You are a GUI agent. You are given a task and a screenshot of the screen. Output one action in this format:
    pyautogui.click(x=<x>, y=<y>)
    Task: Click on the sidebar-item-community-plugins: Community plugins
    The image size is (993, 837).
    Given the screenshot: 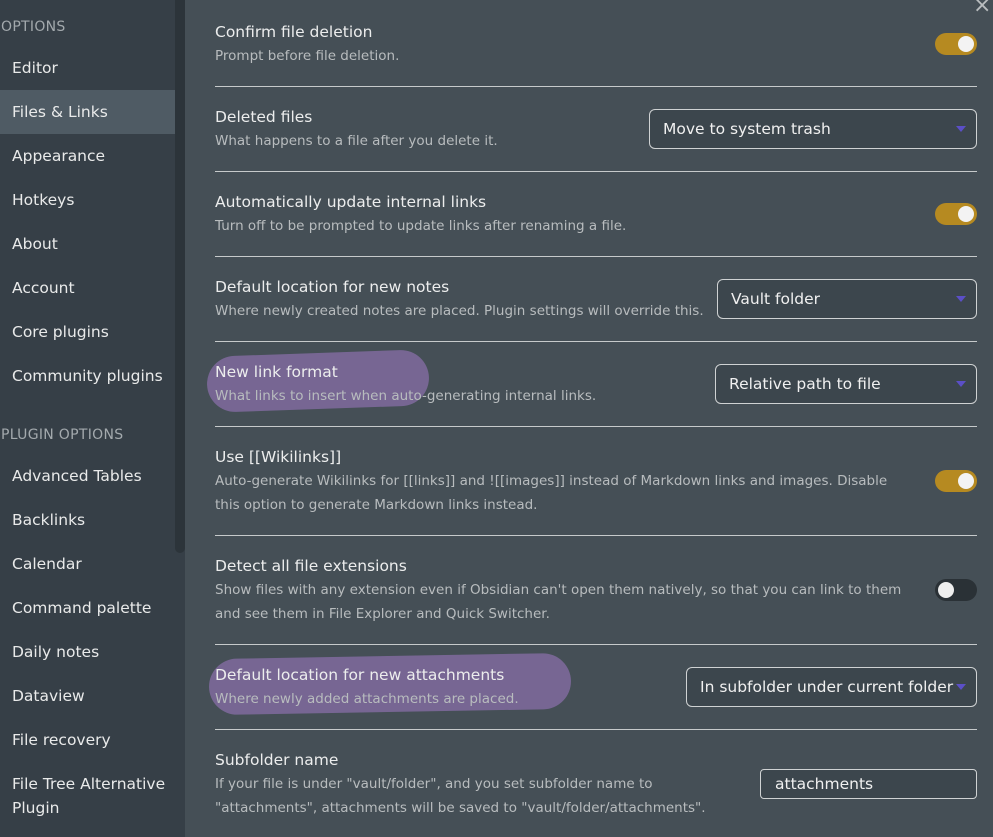 What is the action you would take?
    pyautogui.click(x=87, y=376)
    